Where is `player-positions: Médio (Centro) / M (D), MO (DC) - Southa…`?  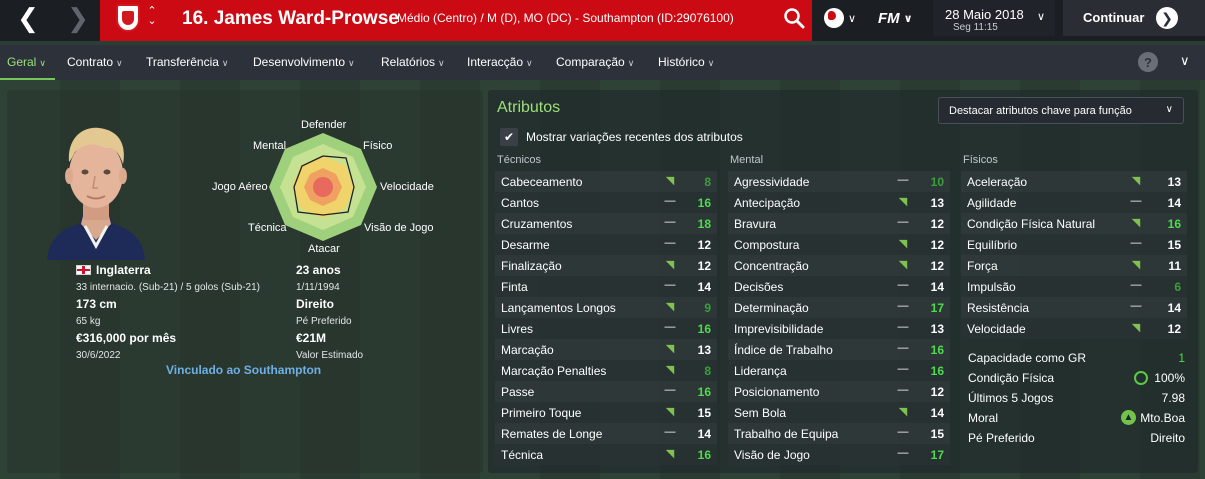 player-positions: Médio (Centro) / M (D), MO (DC) - Southa… is located at coordinates (565, 18).